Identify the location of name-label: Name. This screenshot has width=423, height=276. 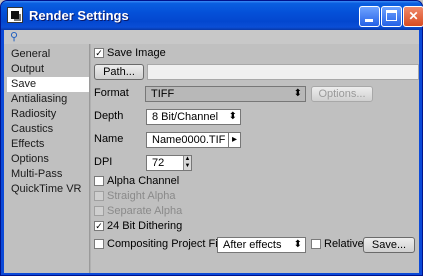
(109, 139).